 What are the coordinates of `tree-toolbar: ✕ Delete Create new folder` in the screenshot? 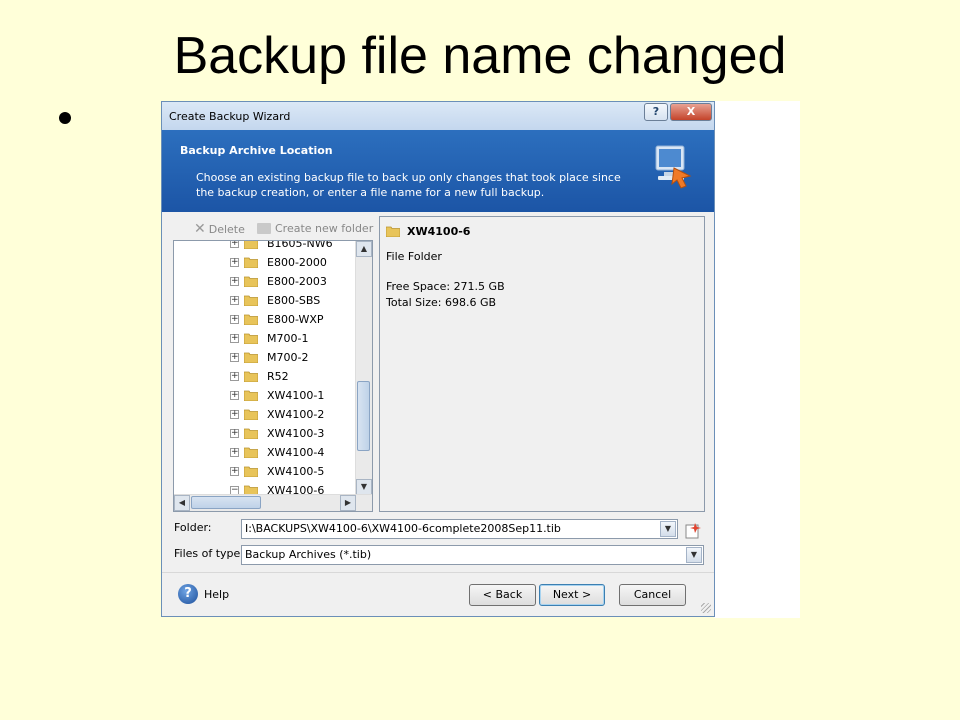 It's located at (274, 229).